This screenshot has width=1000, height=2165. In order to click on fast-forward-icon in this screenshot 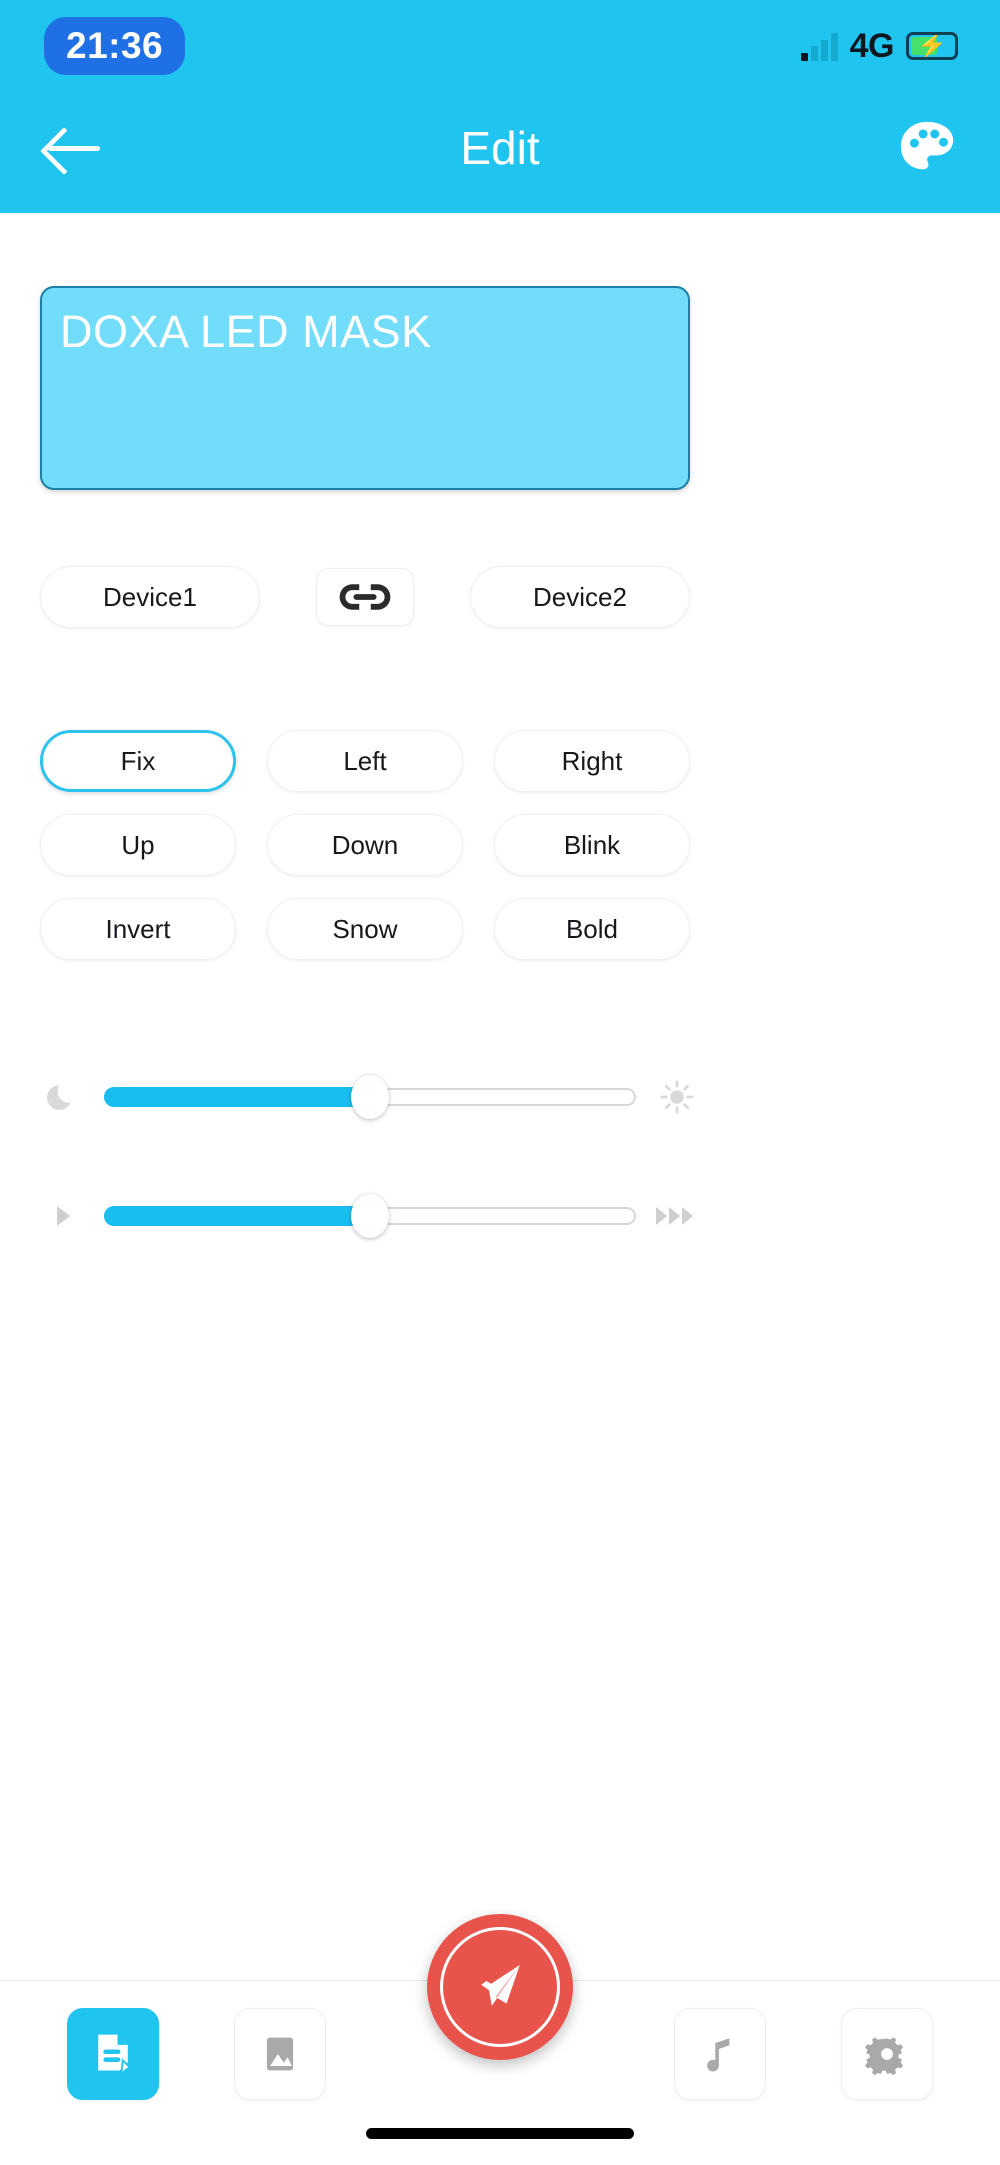, I will do `click(677, 1216)`.